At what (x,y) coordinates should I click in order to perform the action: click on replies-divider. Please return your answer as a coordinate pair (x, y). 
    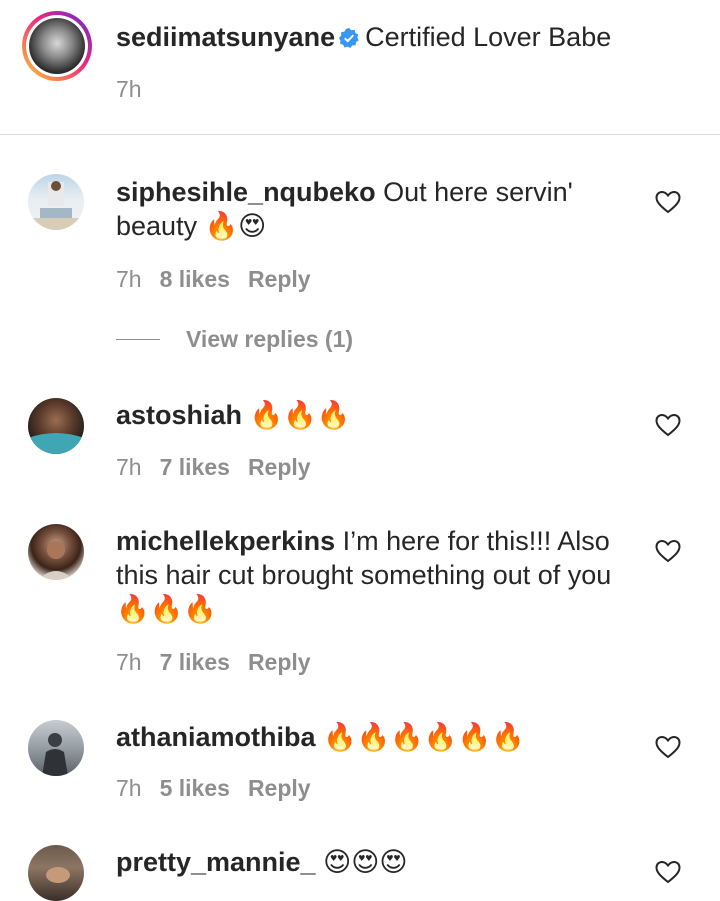
    Looking at the image, I should click on (138, 339).